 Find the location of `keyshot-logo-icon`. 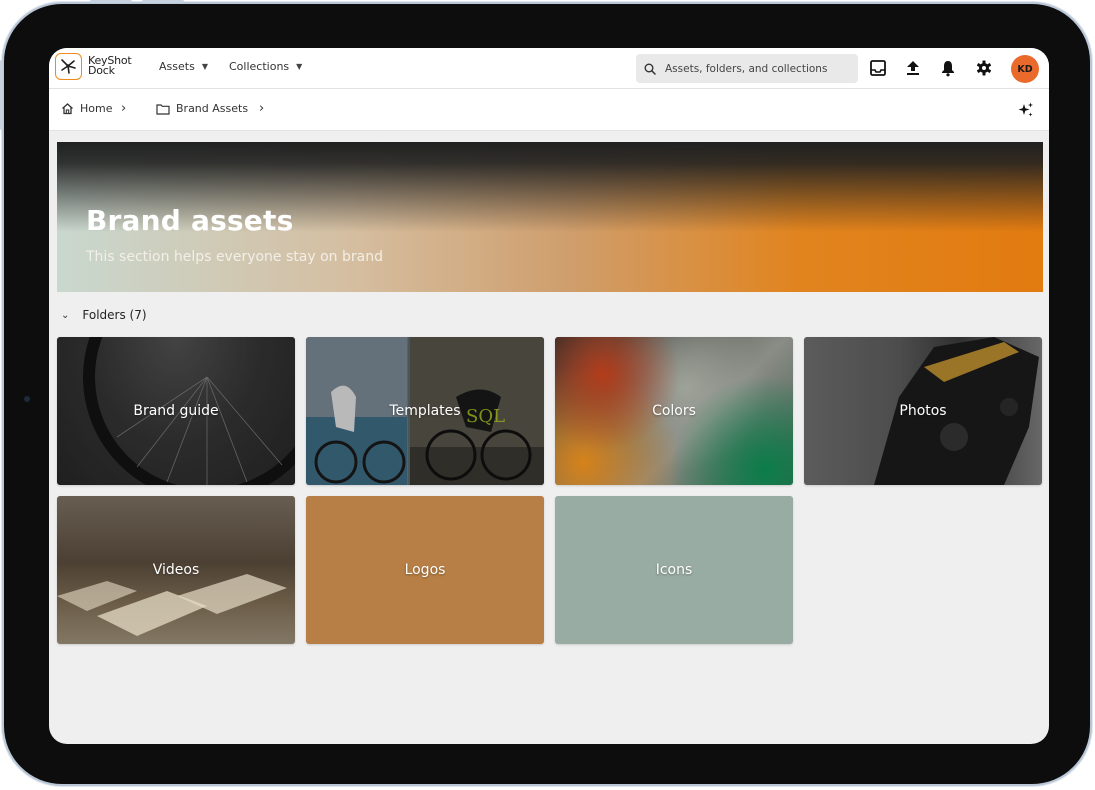

keyshot-logo-icon is located at coordinates (68, 66).